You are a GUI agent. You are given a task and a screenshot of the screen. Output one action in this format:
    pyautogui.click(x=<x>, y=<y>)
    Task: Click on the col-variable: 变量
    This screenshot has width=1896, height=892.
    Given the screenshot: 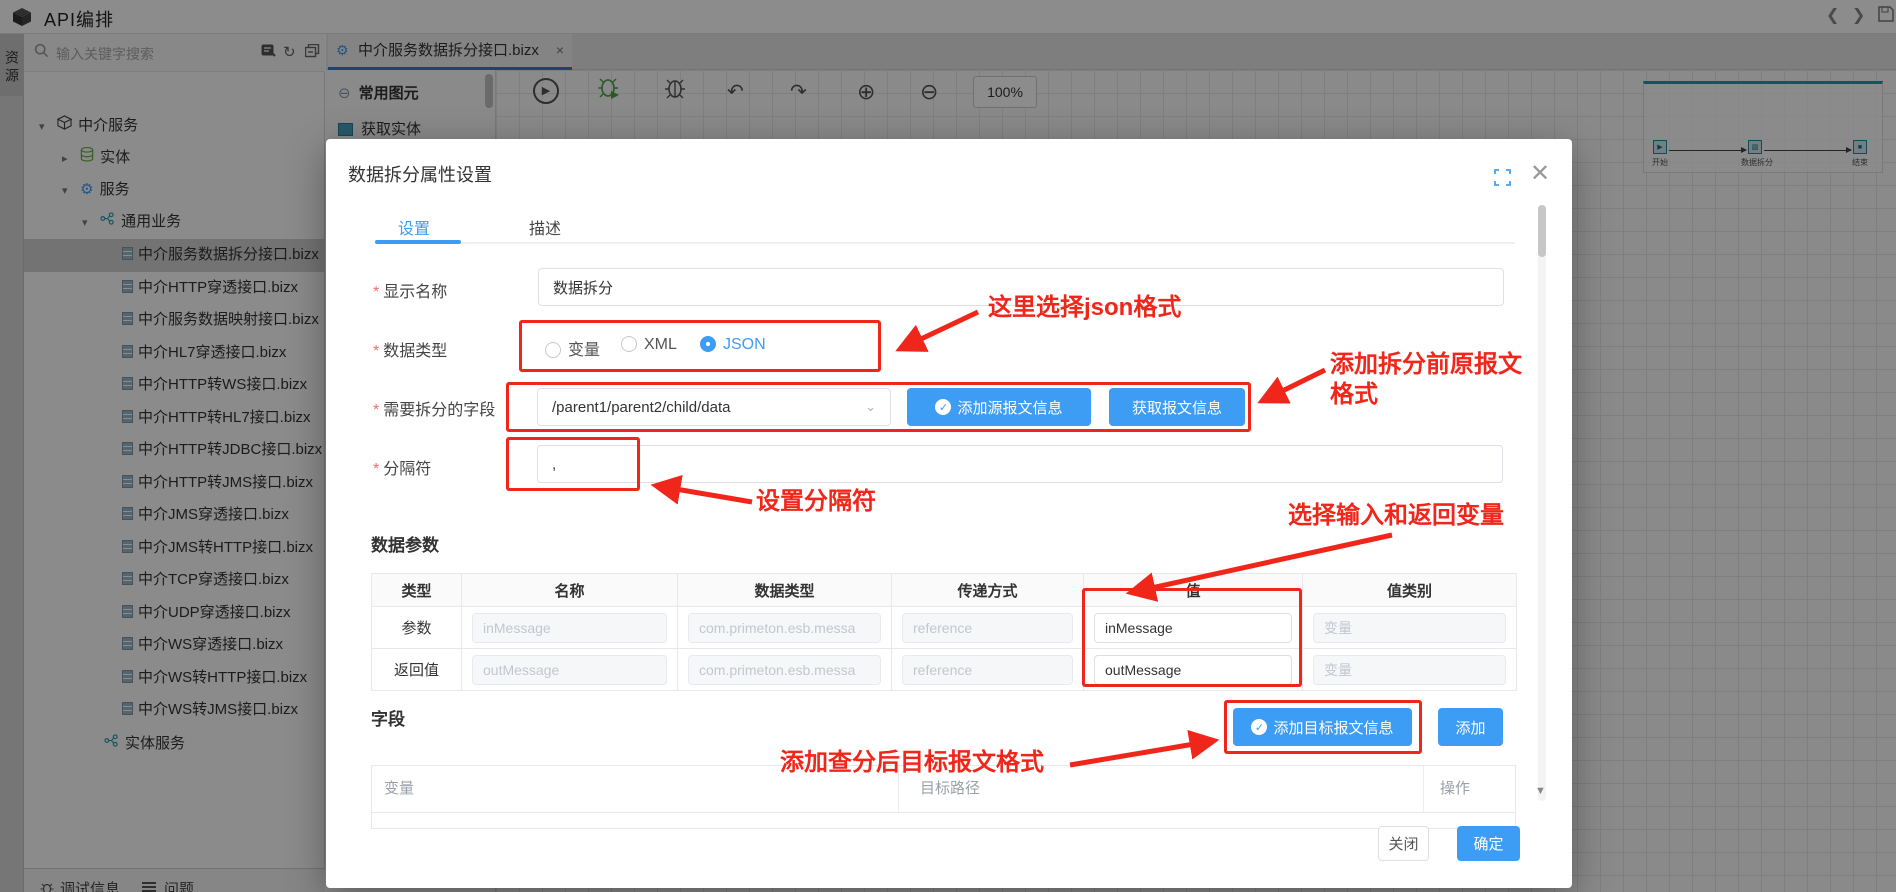 What is the action you would take?
    pyautogui.click(x=399, y=788)
    